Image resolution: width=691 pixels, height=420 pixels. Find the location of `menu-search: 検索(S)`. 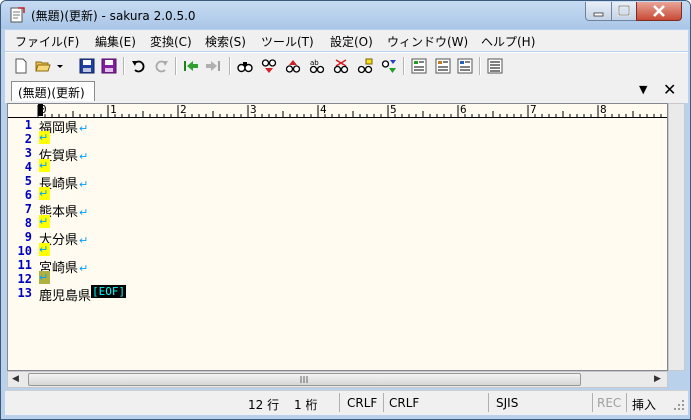

menu-search: 検索(S) is located at coordinates (225, 41).